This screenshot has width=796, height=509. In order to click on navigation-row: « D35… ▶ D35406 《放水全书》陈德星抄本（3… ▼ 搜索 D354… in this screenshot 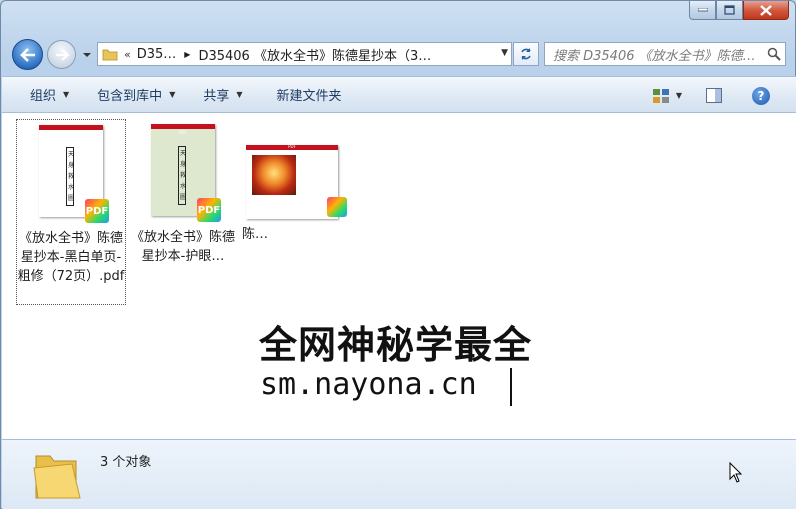, I will do `click(398, 54)`.